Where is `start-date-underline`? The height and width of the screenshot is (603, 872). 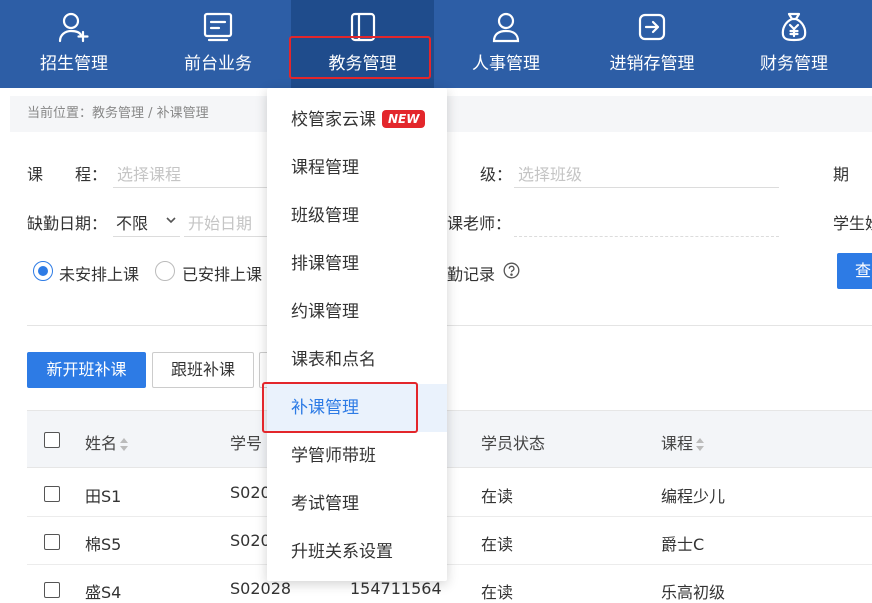 start-date-underline is located at coordinates (229, 236).